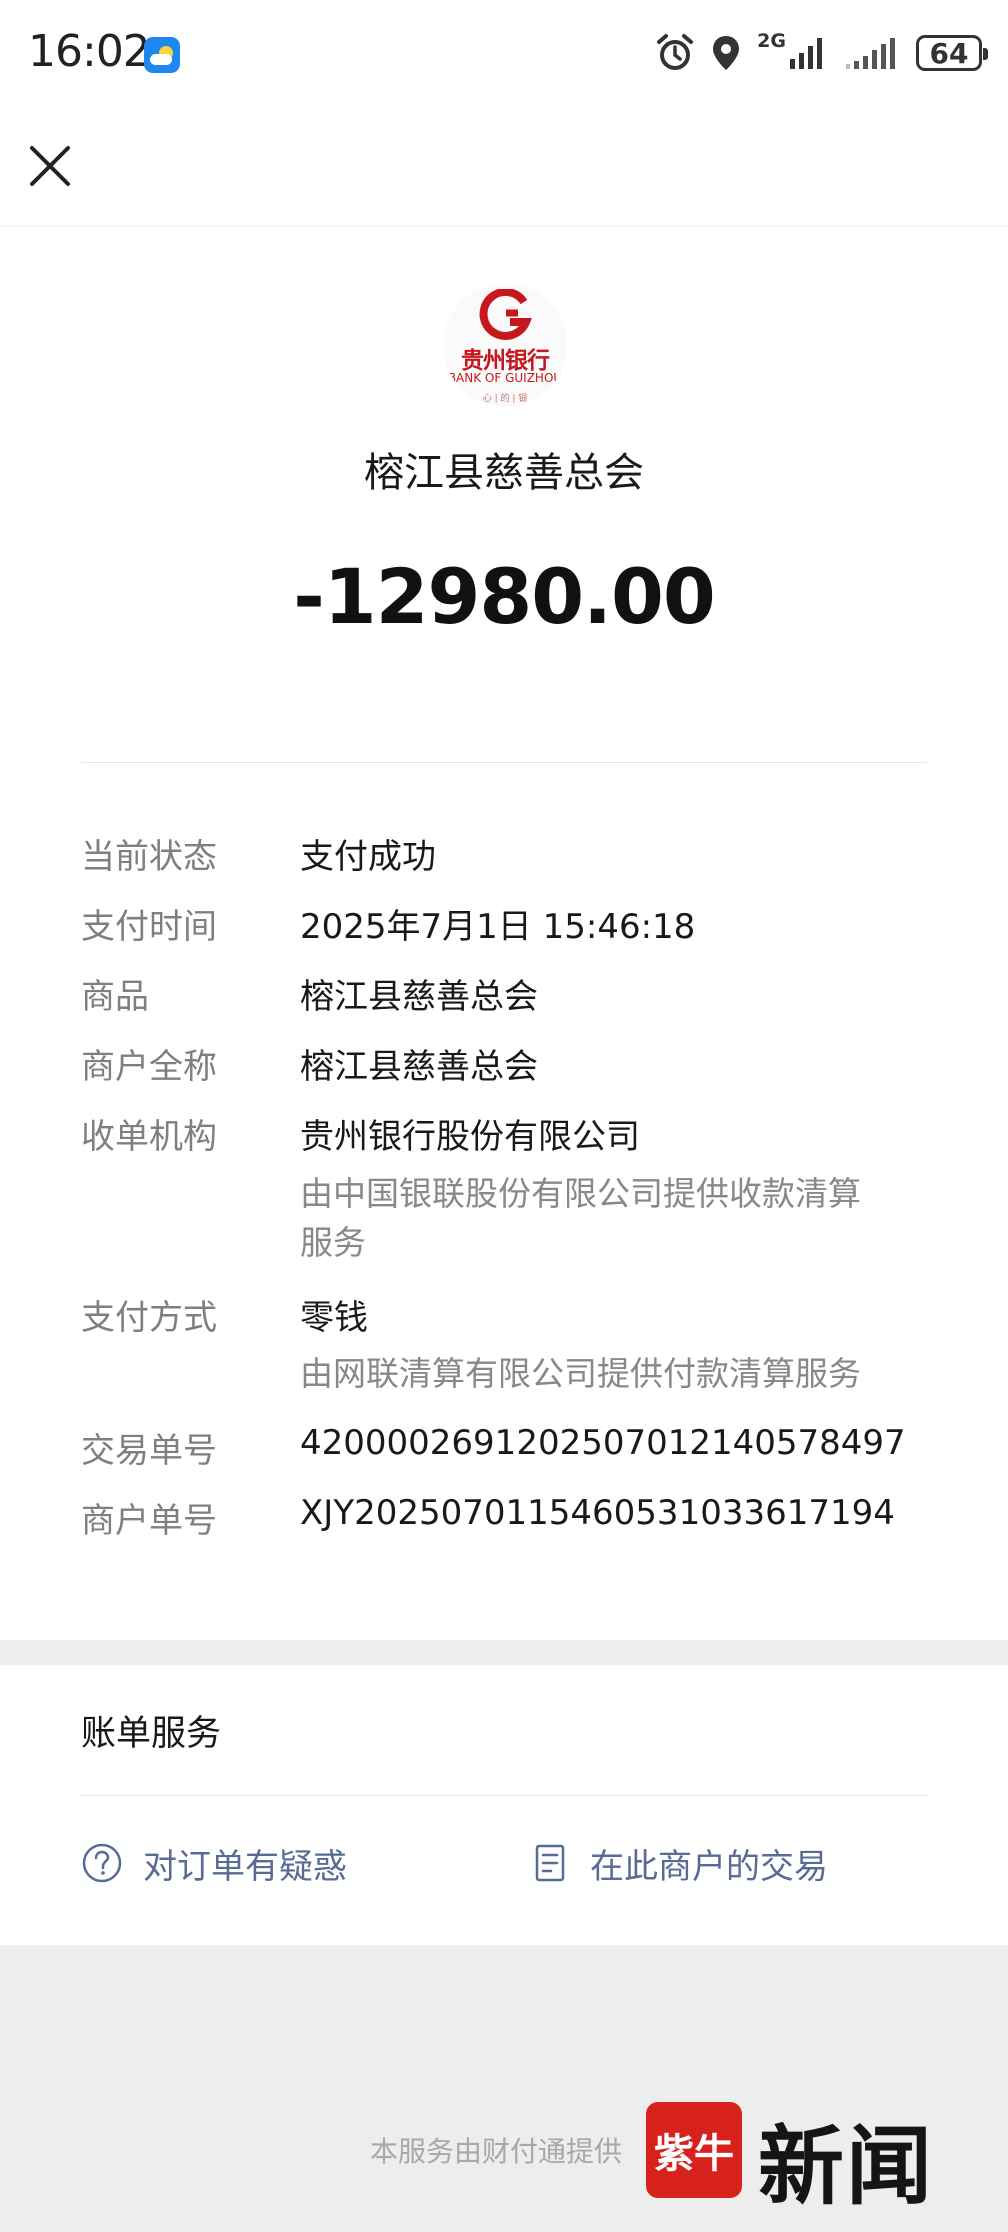  I want to click on detail-note-acquirer-line1: 由中国银联股份有限公司提供收款清算, so click(580, 1193).